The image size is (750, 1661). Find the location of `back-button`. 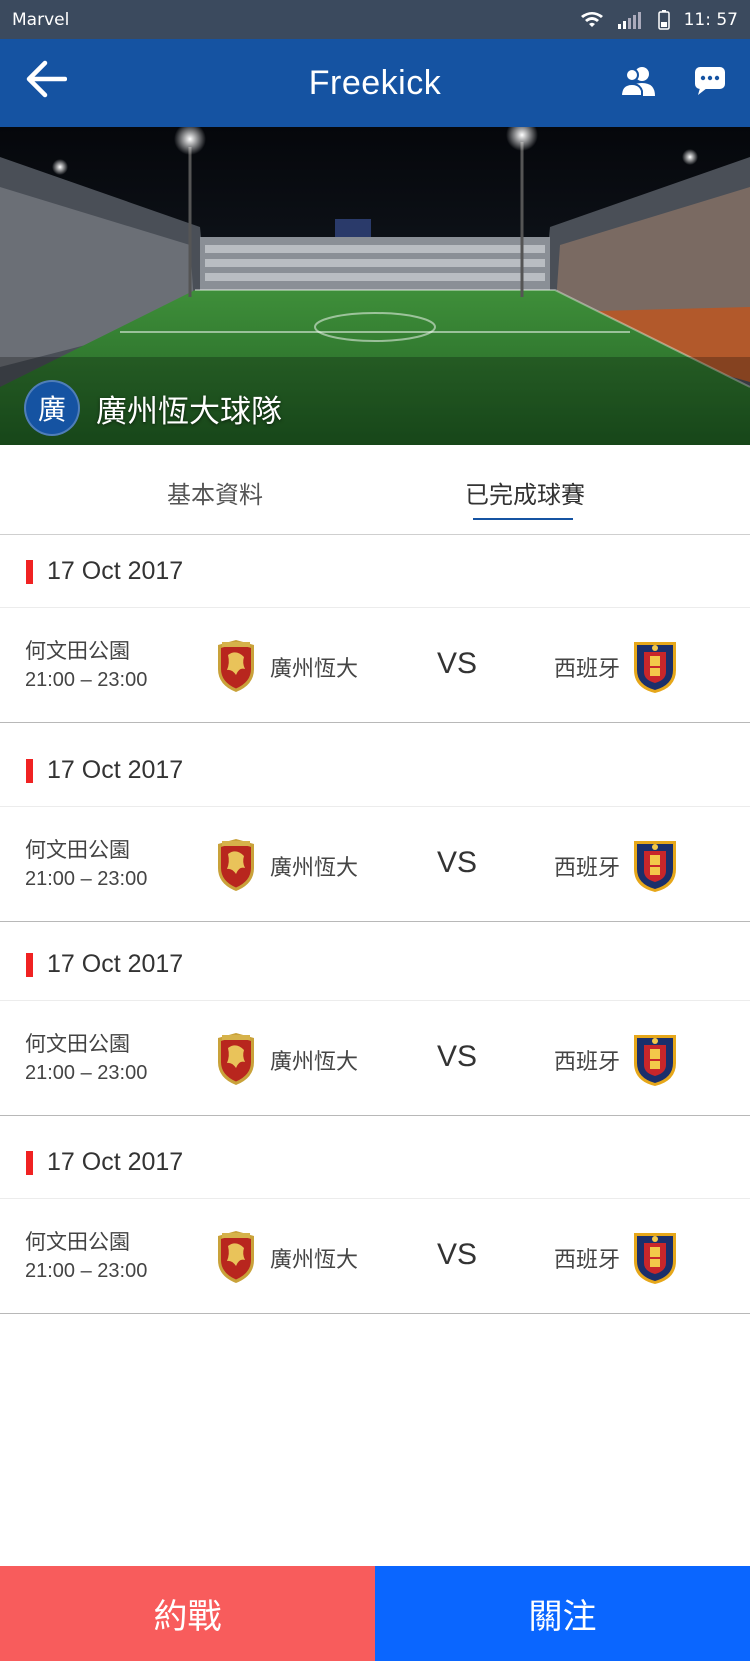

back-button is located at coordinates (46, 81).